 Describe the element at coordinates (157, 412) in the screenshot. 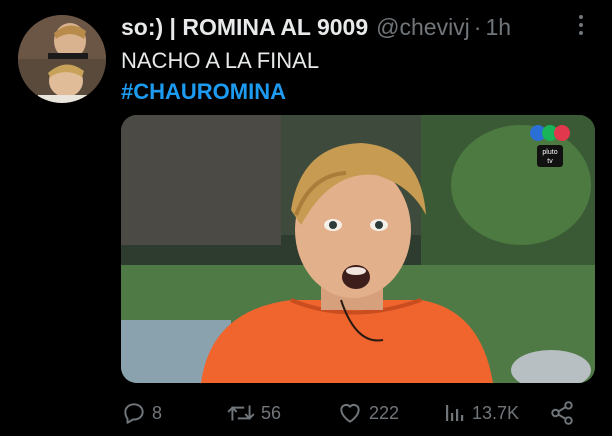

I see `reply-count: 8` at that location.